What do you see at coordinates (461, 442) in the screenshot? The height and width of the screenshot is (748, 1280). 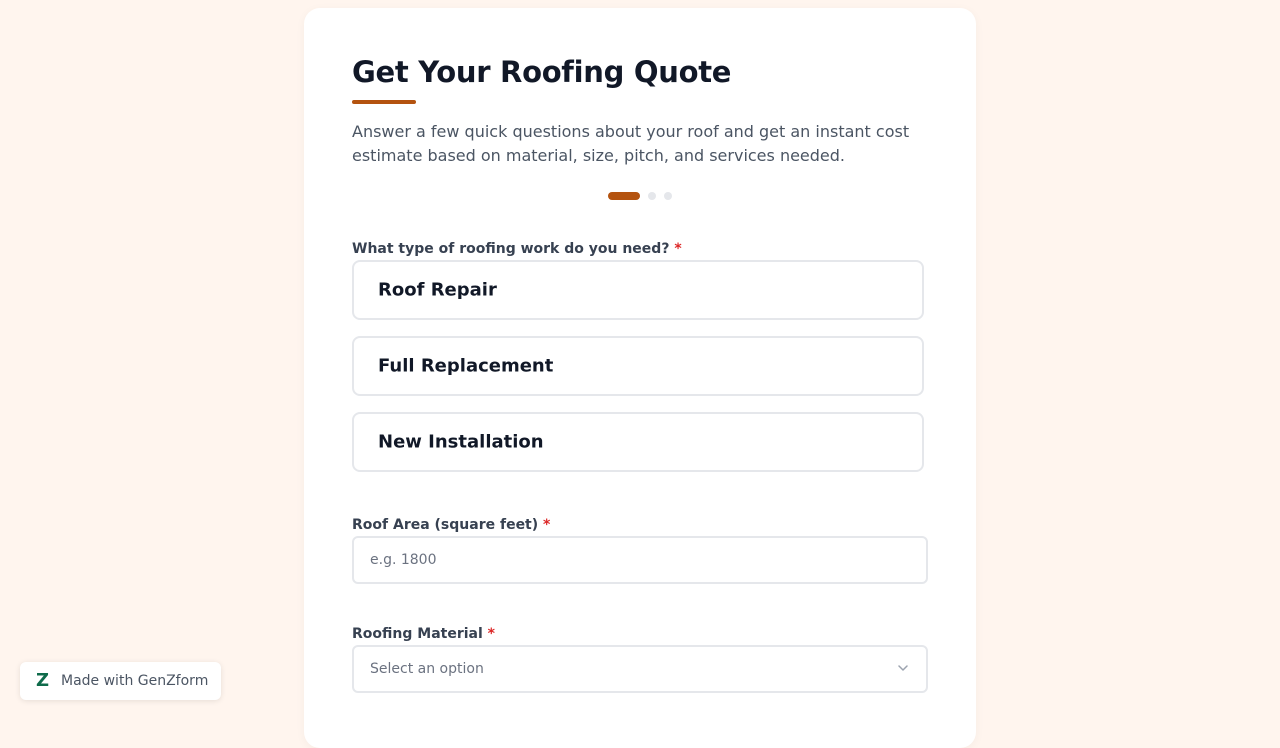 I see `option-label: New Installation` at bounding box center [461, 442].